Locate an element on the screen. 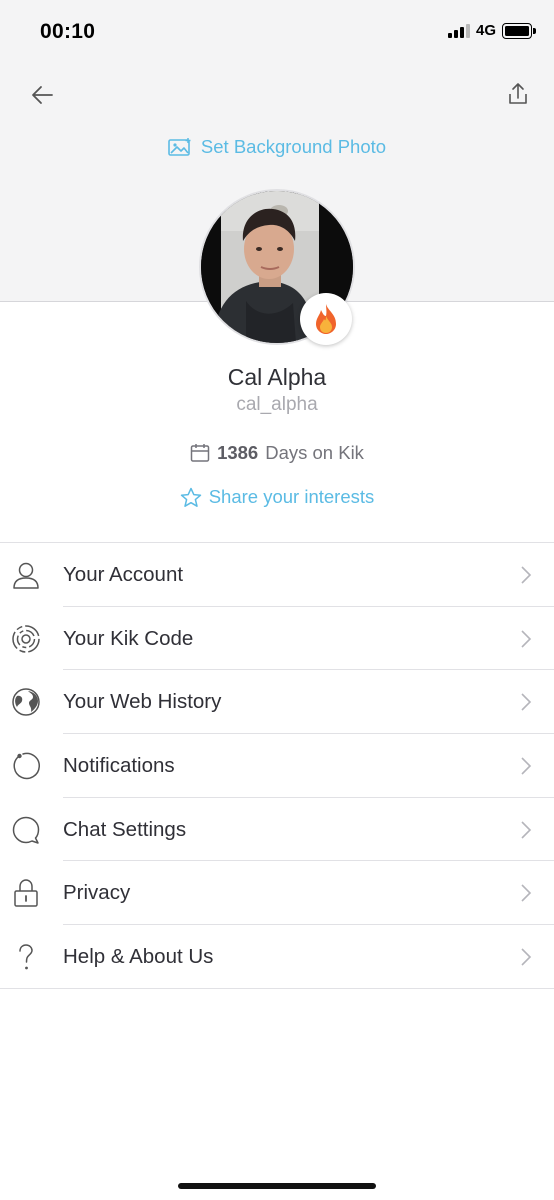 This screenshot has height=1200, width=554. menu-item-help-about-us: Help & About Us is located at coordinates (277, 957).